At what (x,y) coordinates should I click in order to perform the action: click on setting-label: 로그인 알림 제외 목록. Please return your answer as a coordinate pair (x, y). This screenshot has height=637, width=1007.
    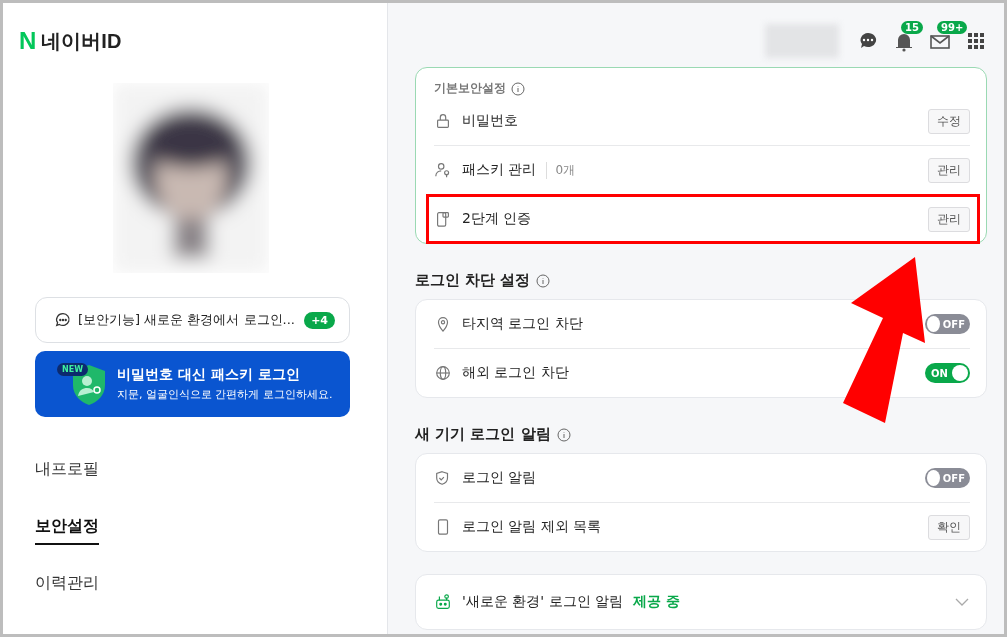
    Looking at the image, I should click on (532, 527).